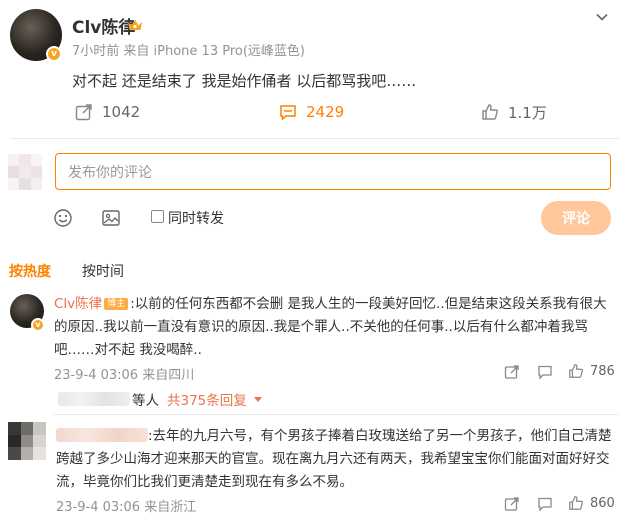 The height and width of the screenshot is (516, 629). Describe the element at coordinates (94, 399) in the screenshot. I see `redacted-names` at that location.